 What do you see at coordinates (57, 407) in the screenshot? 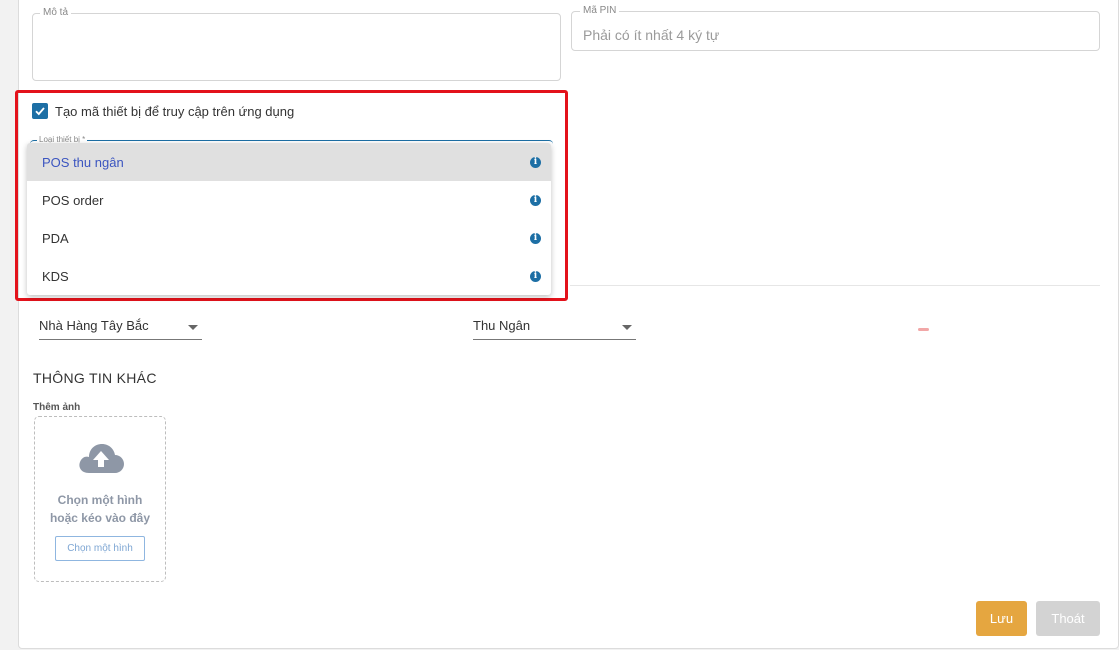
I see `add-photo-label: Thêm ảnh` at bounding box center [57, 407].